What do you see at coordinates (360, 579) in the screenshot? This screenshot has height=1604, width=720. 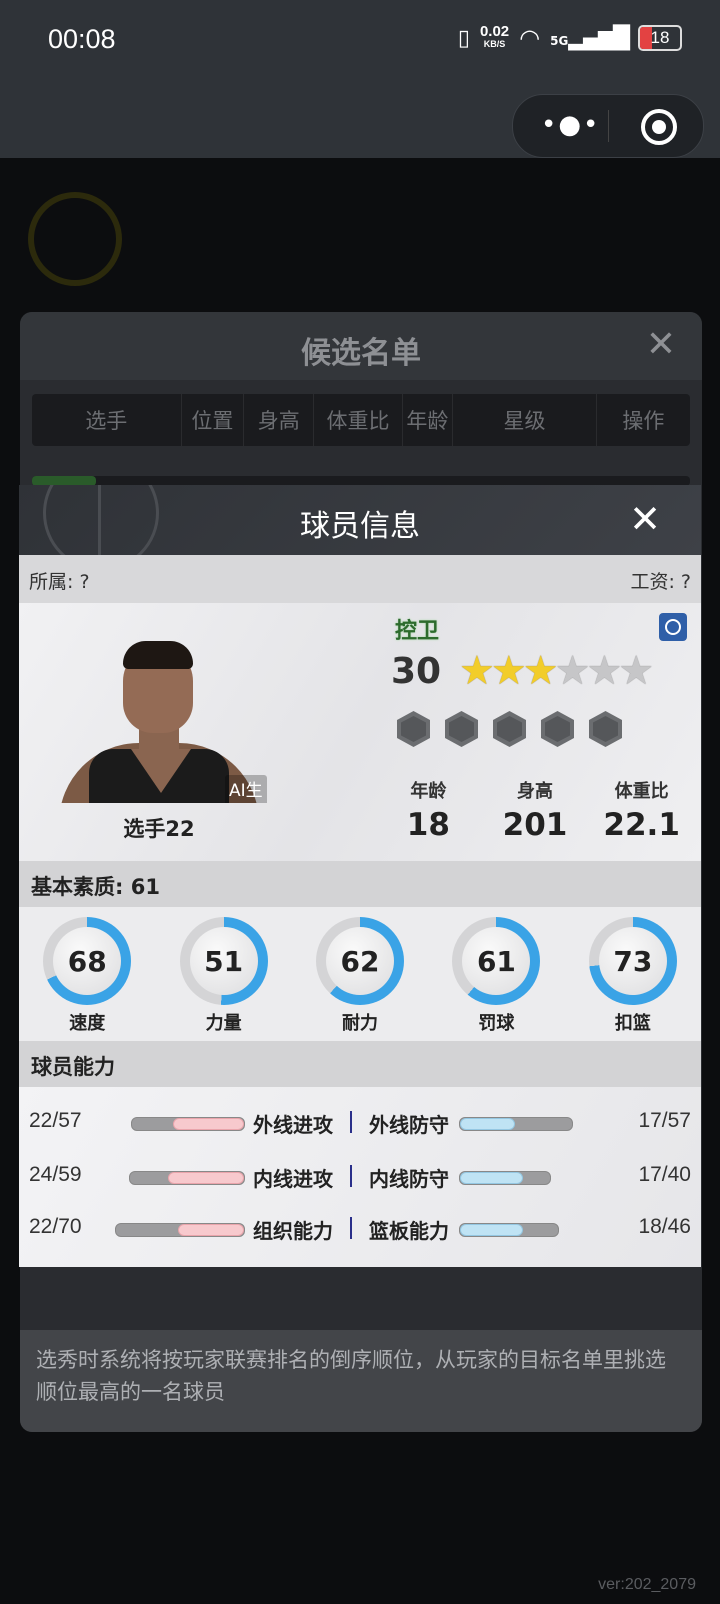 I see `contract-info-bar: 所属: ? 工资: ?` at bounding box center [360, 579].